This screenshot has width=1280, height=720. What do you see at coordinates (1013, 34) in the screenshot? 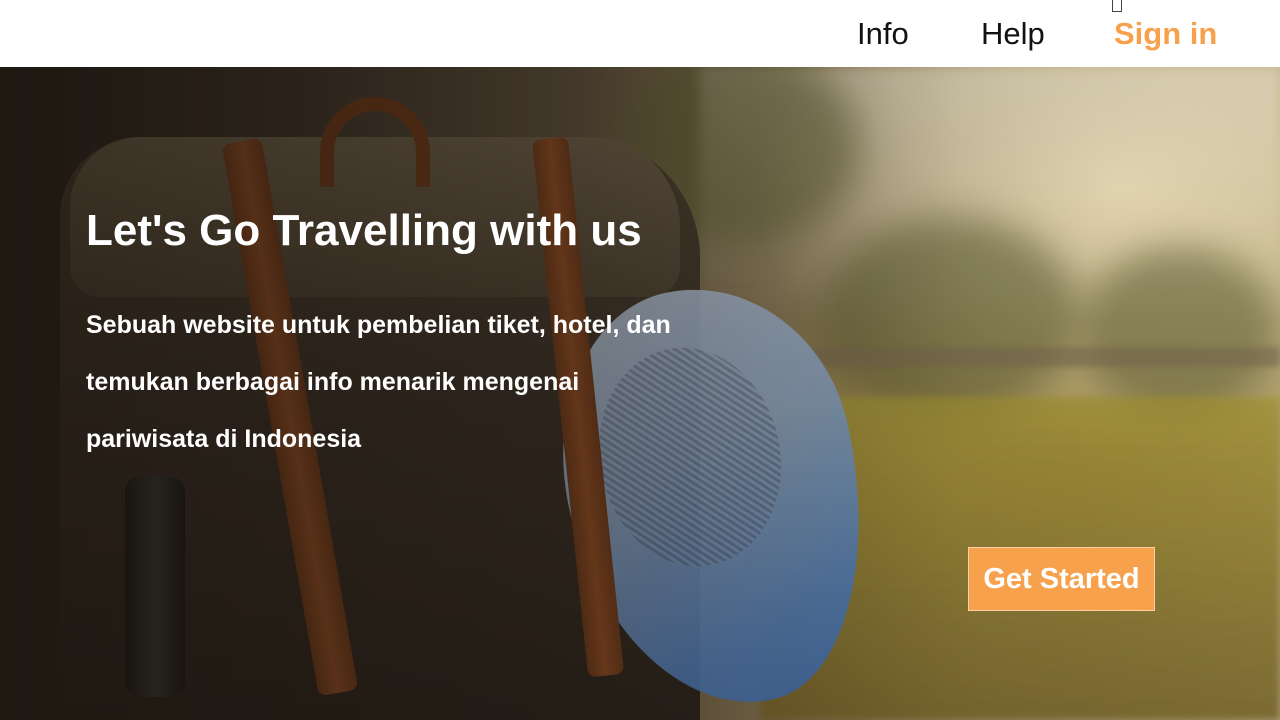
I see `nav-link-help: Help` at bounding box center [1013, 34].